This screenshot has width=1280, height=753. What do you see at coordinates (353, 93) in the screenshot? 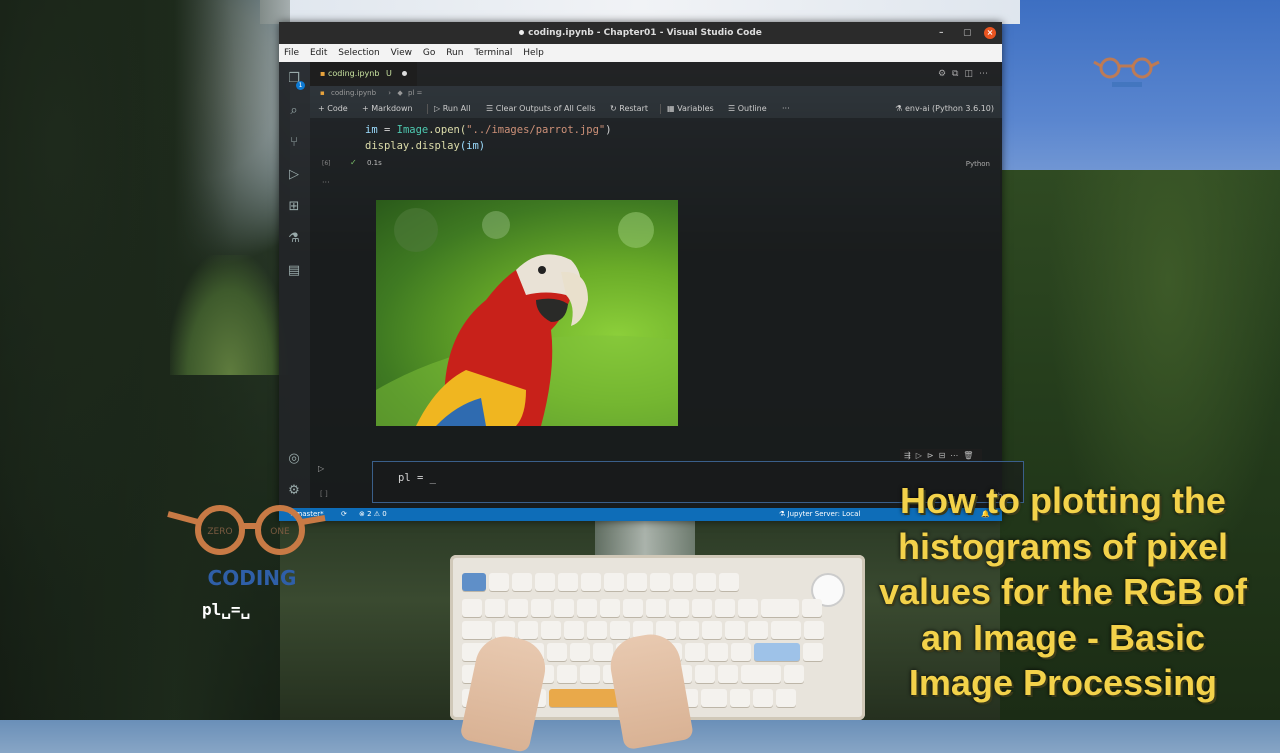
I see `breadcrumb-file: coding.ipynb` at bounding box center [353, 93].